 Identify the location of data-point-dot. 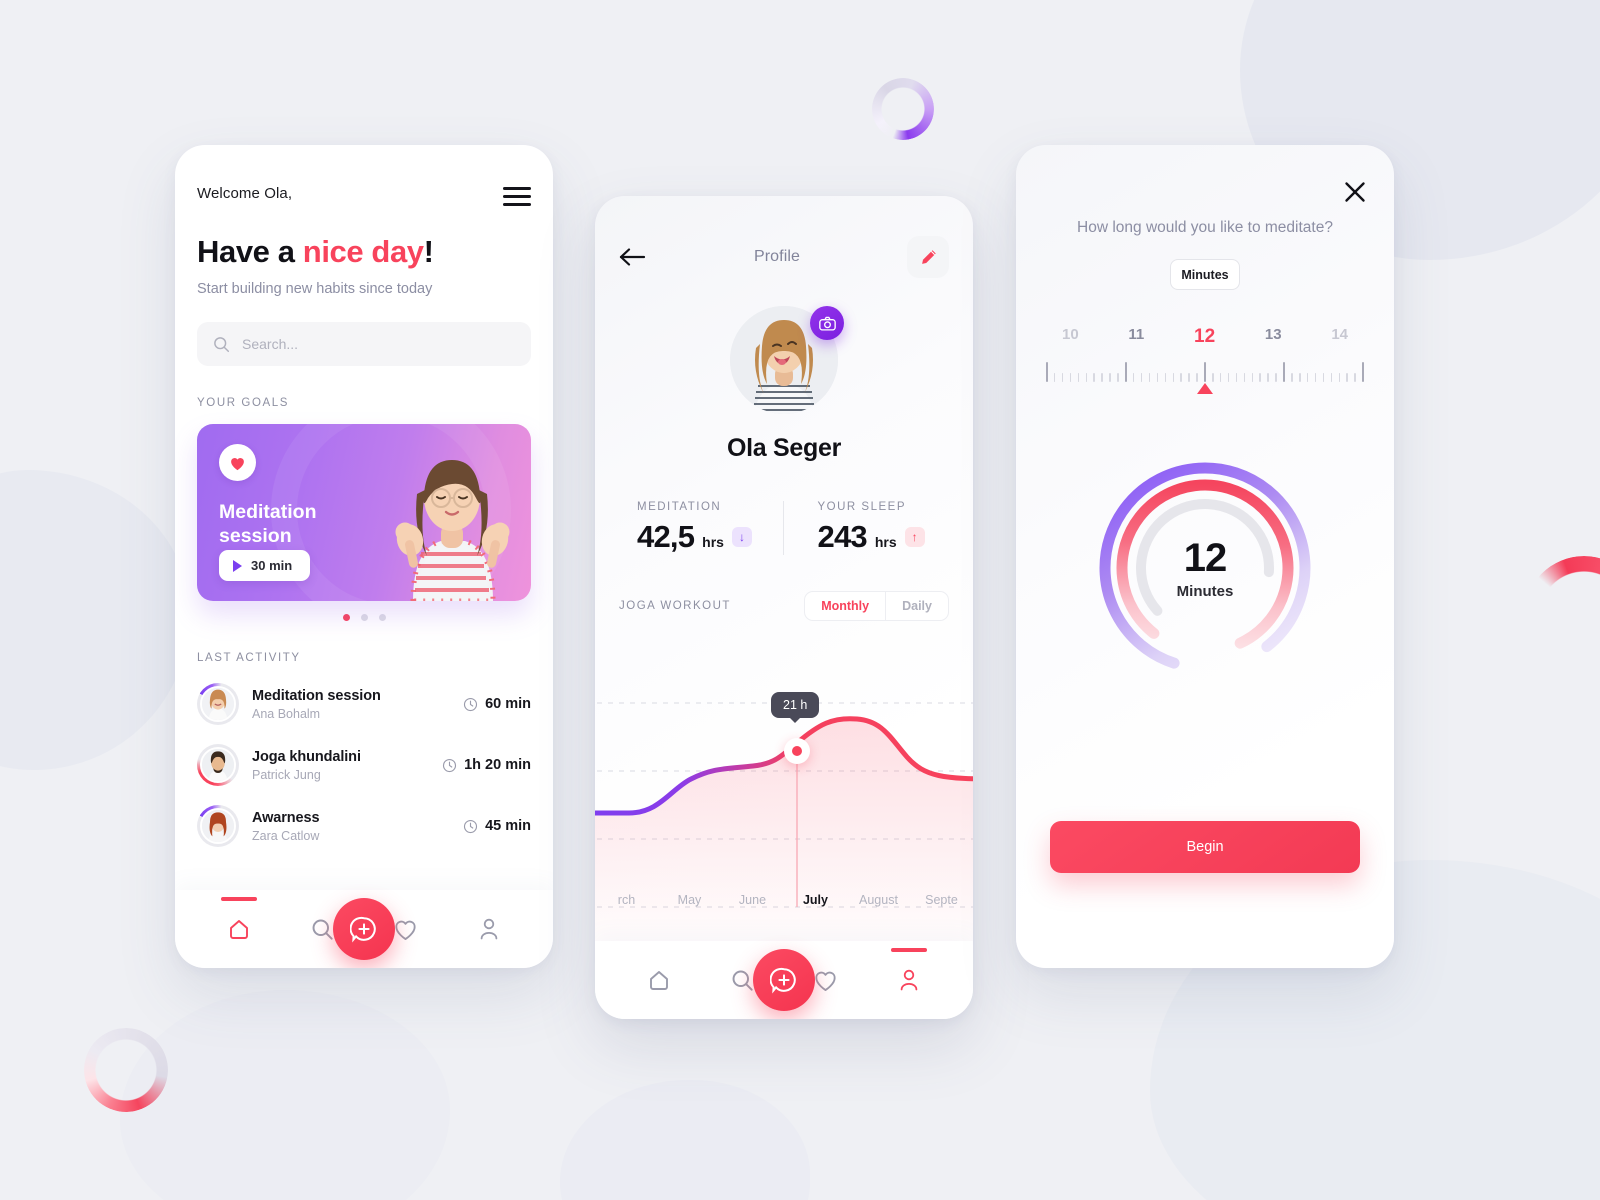
(797, 751).